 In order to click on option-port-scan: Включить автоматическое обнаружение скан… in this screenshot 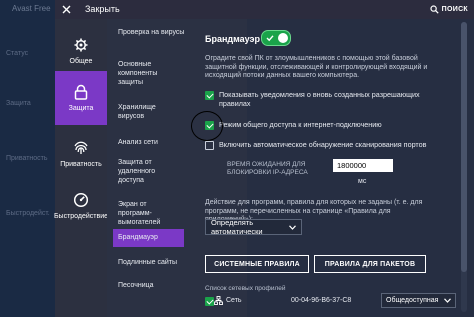, I will do `click(327, 145)`.